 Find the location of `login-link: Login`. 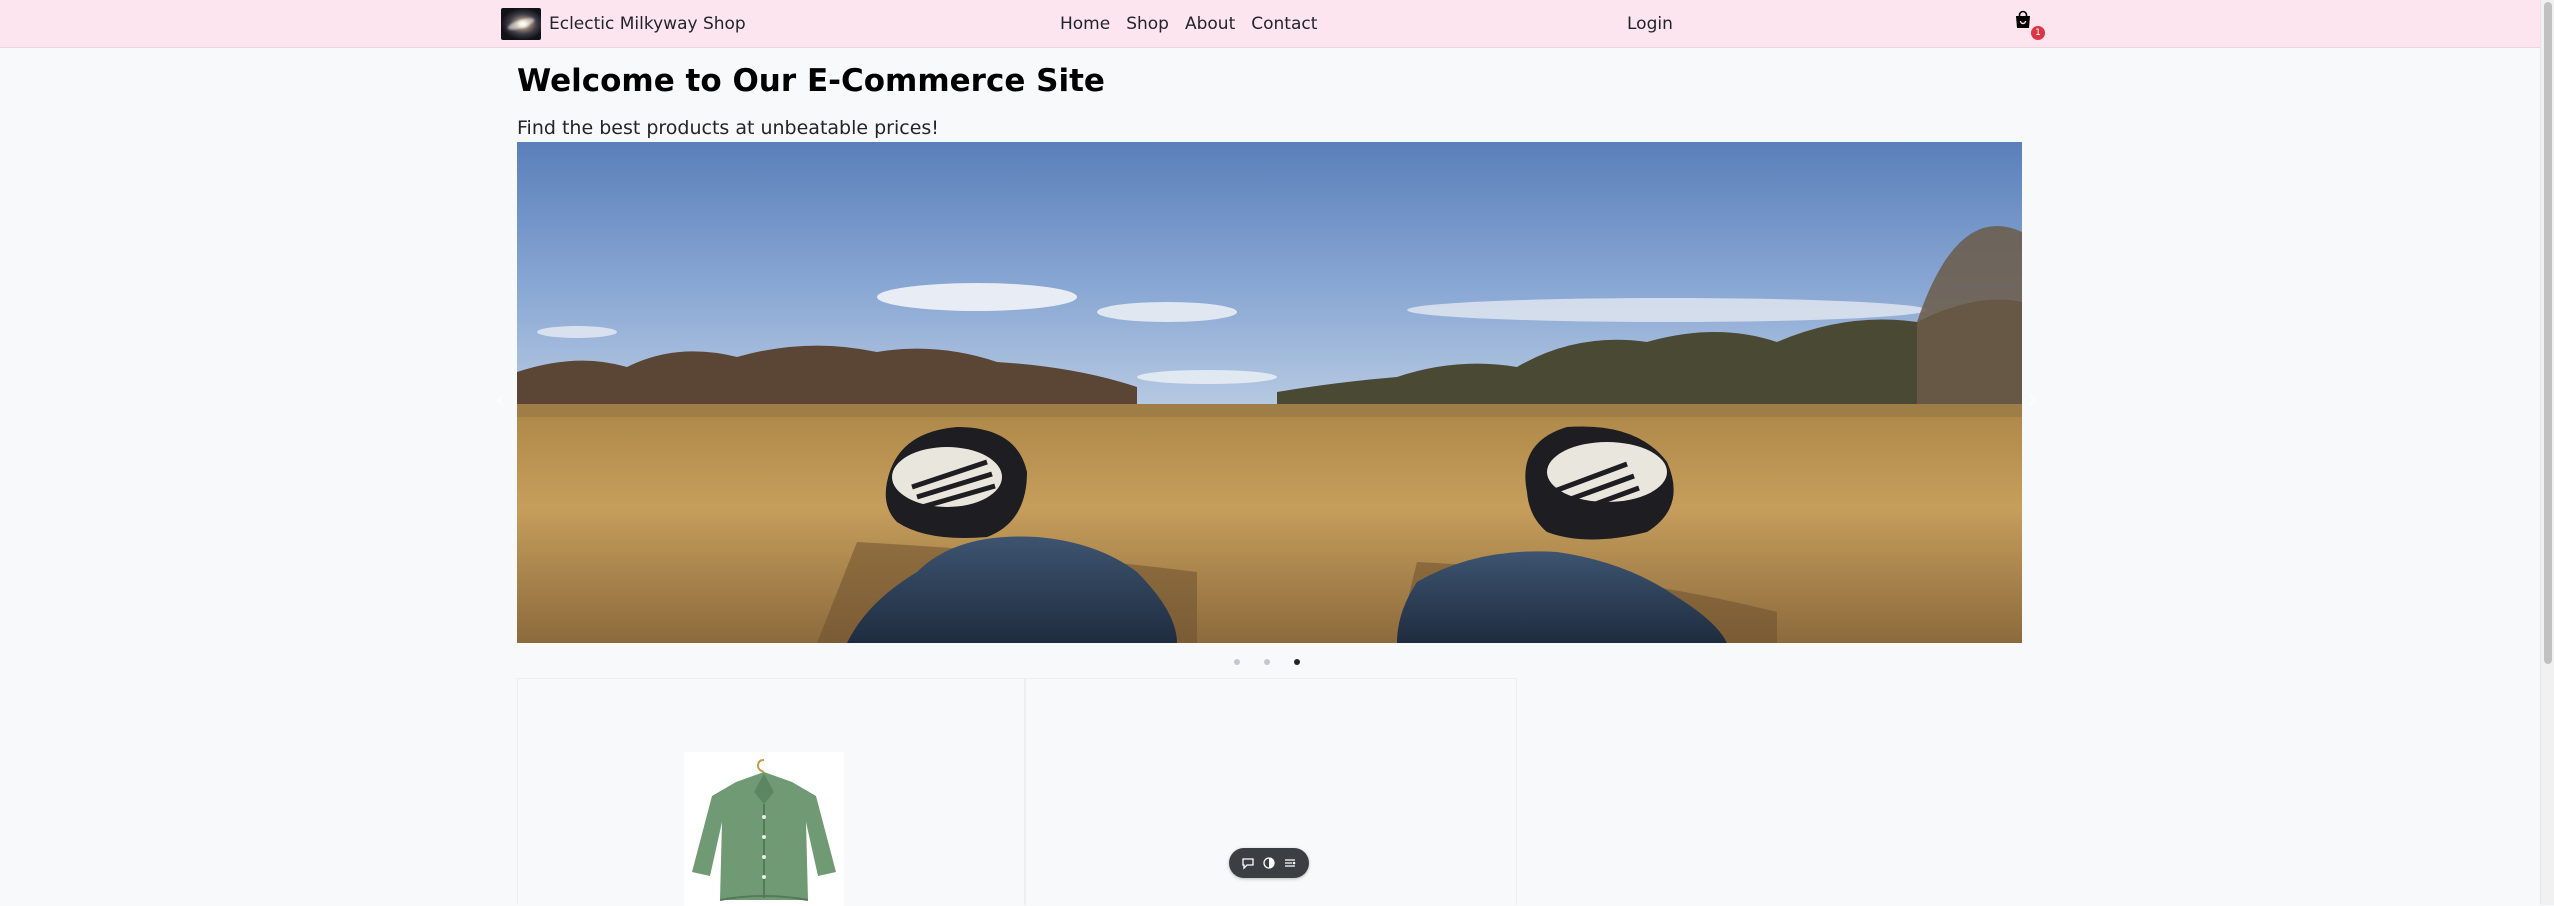

login-link: Login is located at coordinates (1650, 24).